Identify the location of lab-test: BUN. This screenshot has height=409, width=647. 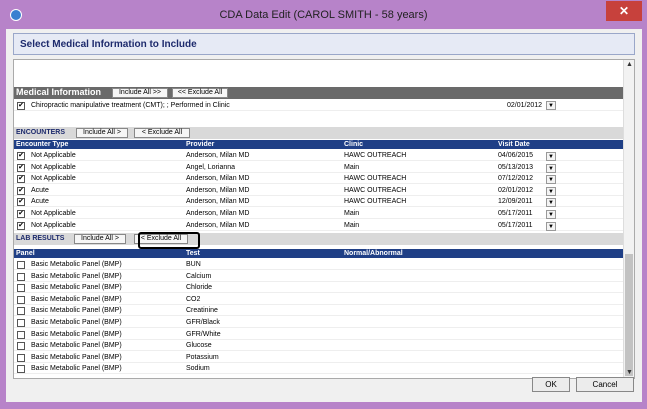
(193, 264).